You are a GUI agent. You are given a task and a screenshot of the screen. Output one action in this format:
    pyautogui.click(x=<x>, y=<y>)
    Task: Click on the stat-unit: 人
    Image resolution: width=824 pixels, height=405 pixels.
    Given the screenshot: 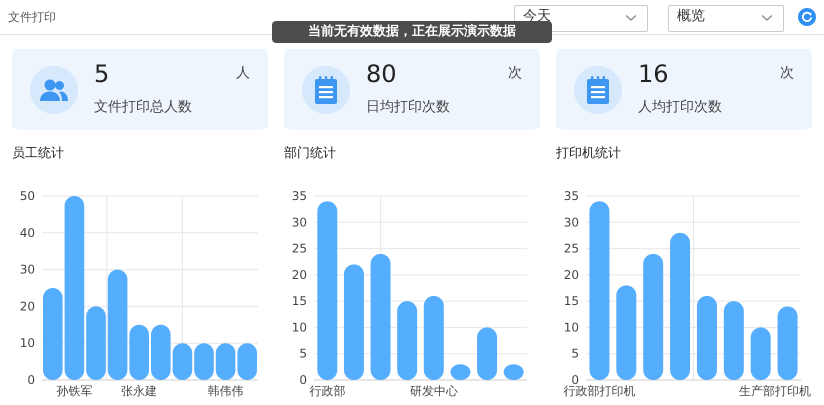 What is the action you would take?
    pyautogui.click(x=243, y=73)
    